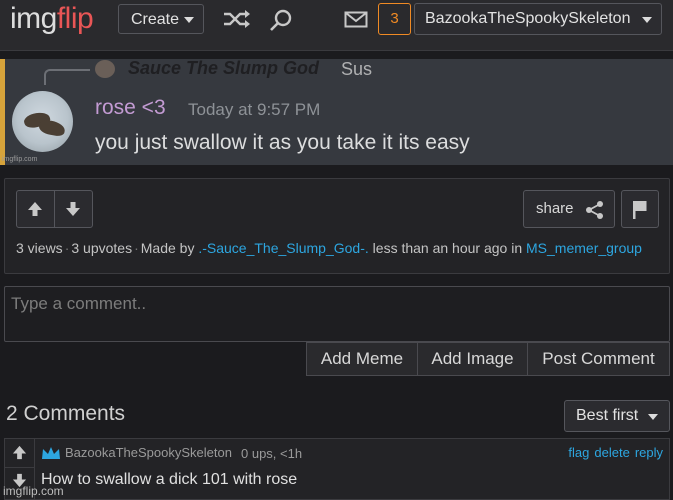 This screenshot has height=500, width=673. What do you see at coordinates (594, 210) in the screenshot?
I see `share-icon` at bounding box center [594, 210].